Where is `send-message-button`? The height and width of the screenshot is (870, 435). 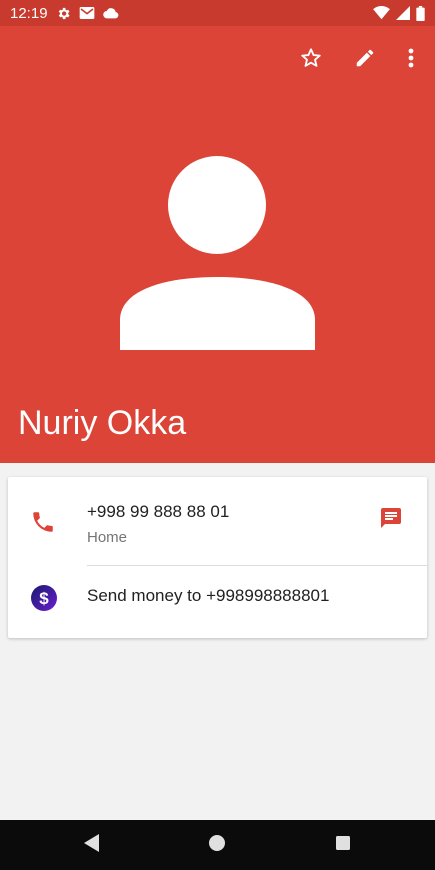 send-message-button is located at coordinates (391, 520).